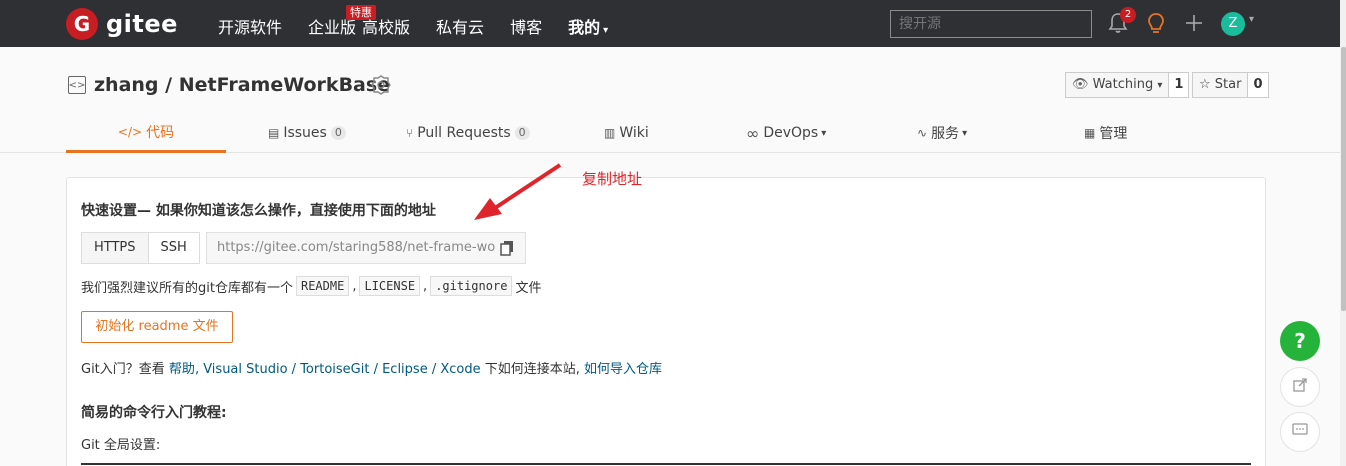 The height and width of the screenshot is (466, 1346). I want to click on watch-label: Watching, so click(1123, 84).